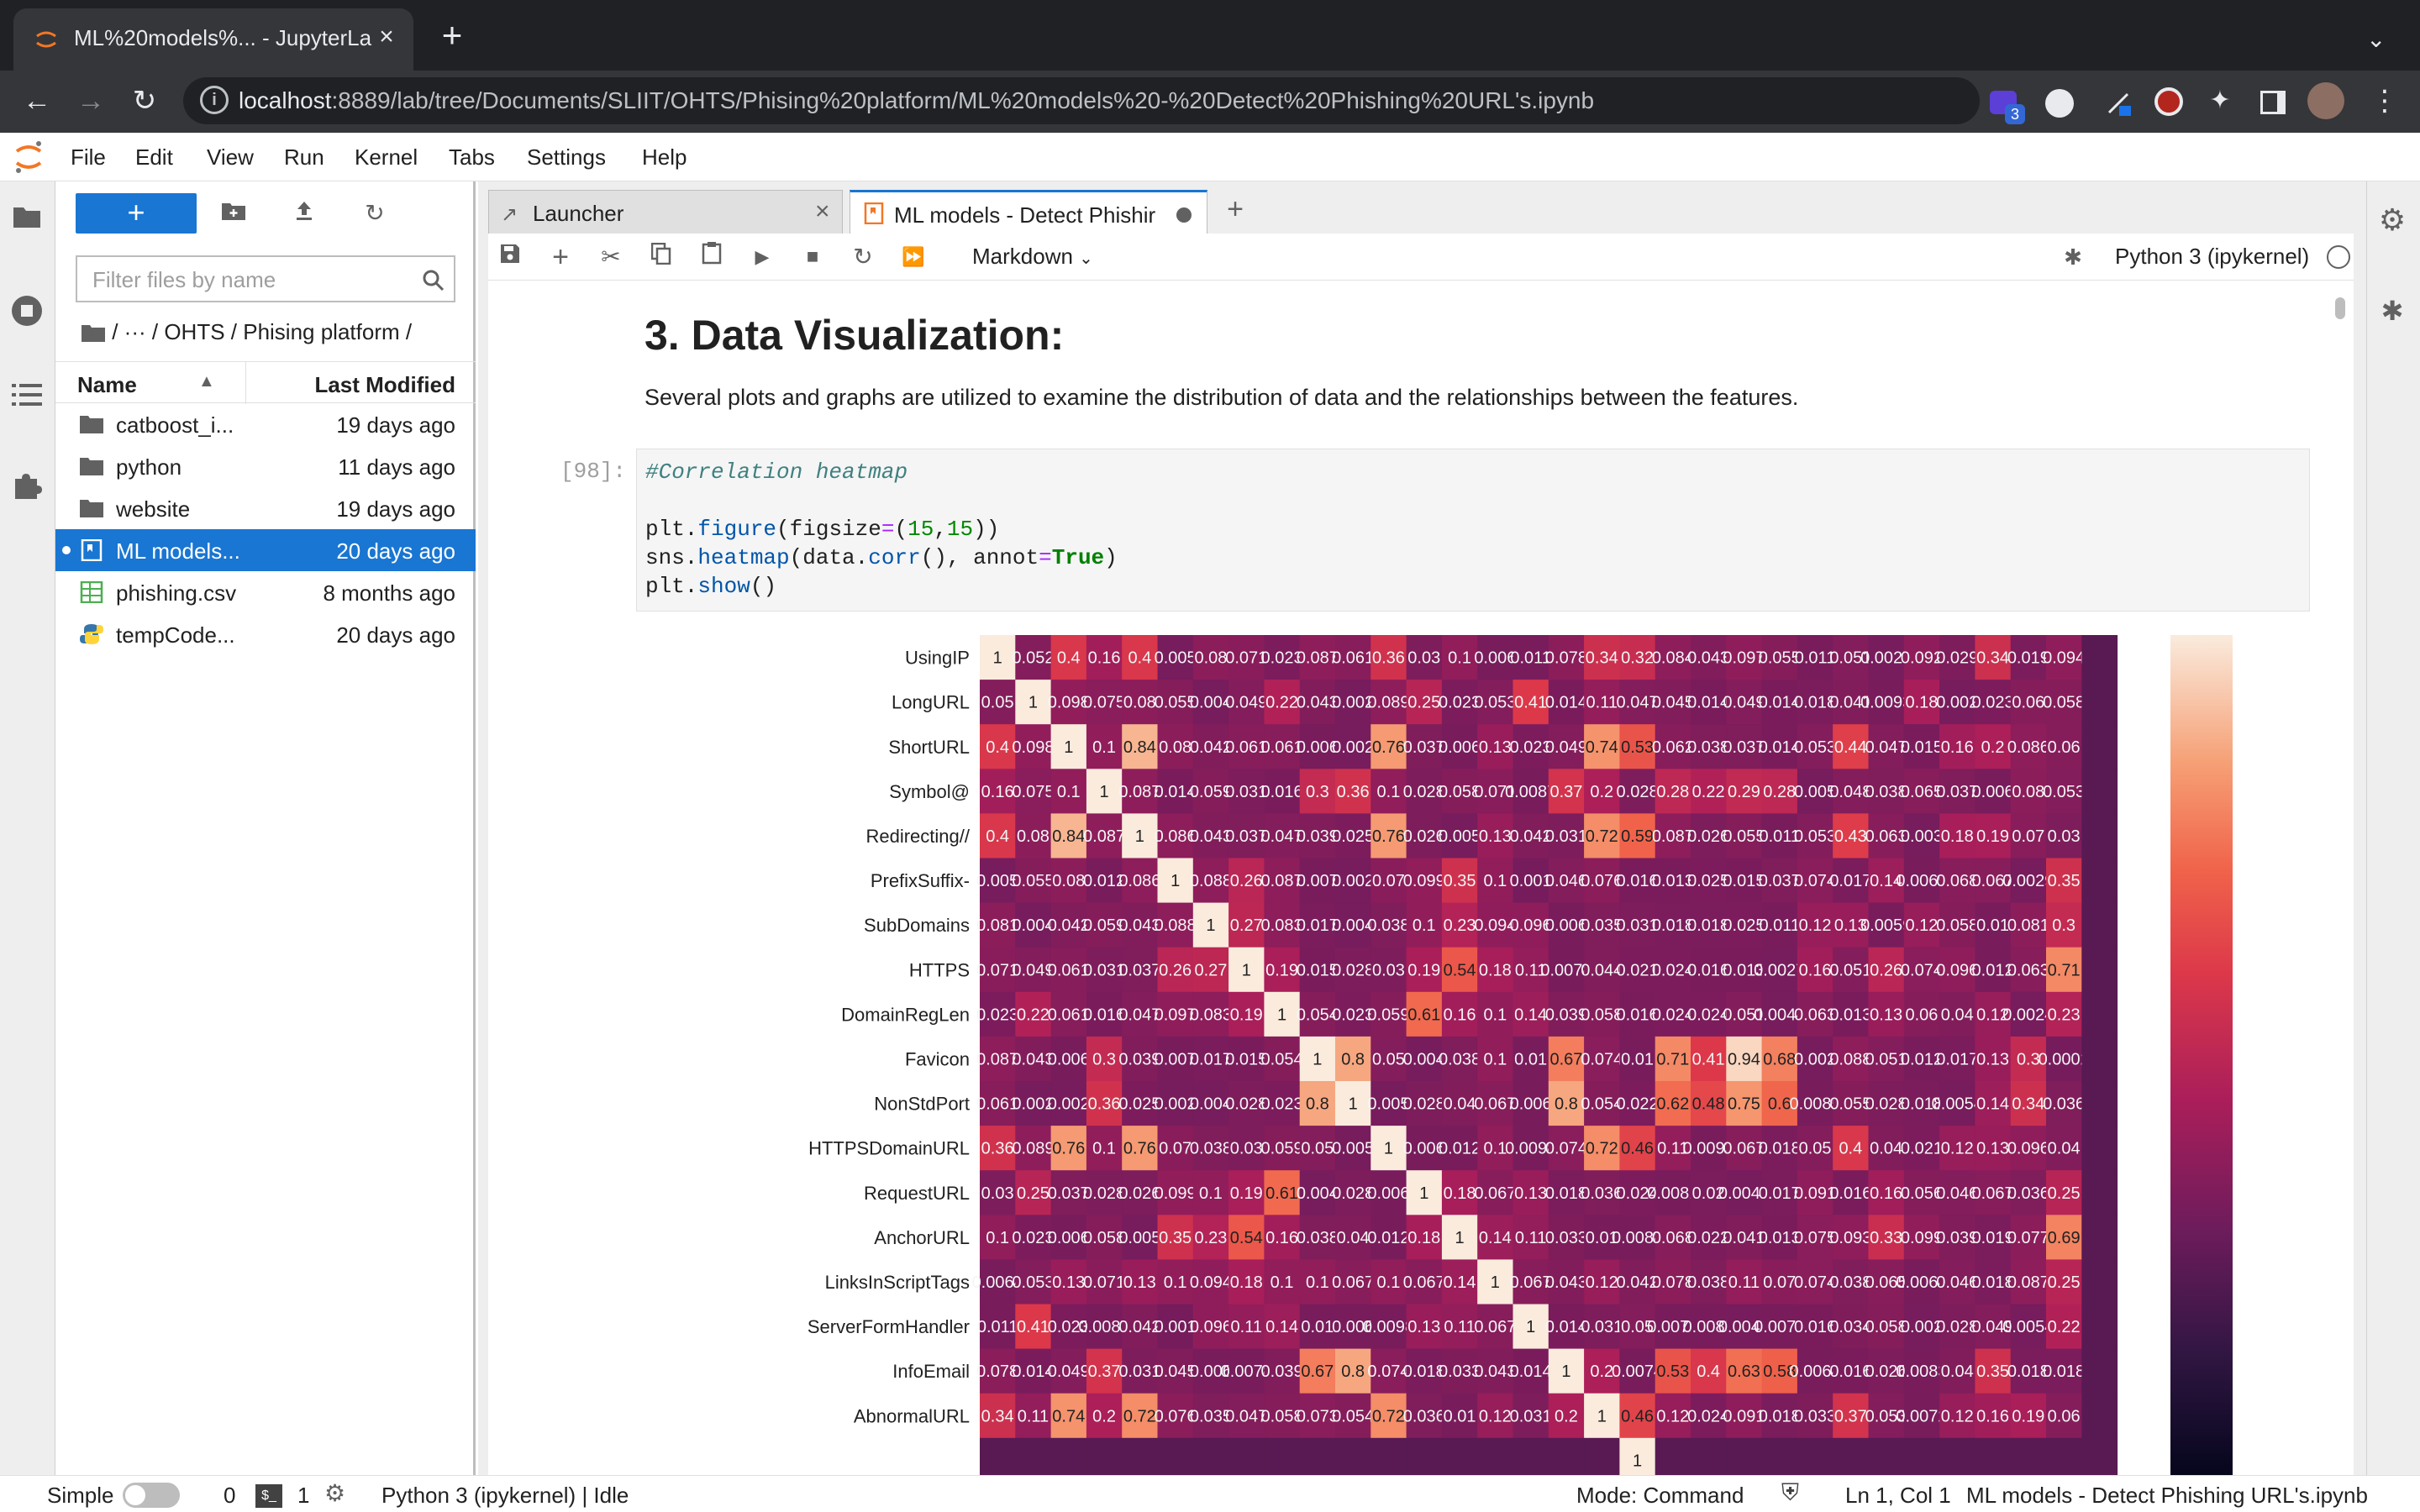 The width and height of the screenshot is (2420, 1512). I want to click on cut-icon: ✂, so click(611, 257).